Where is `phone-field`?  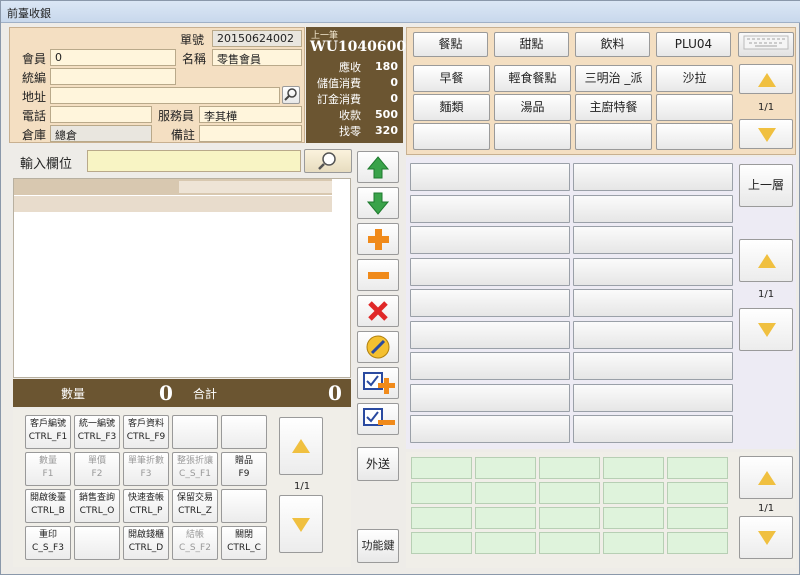 phone-field is located at coordinates (101, 114).